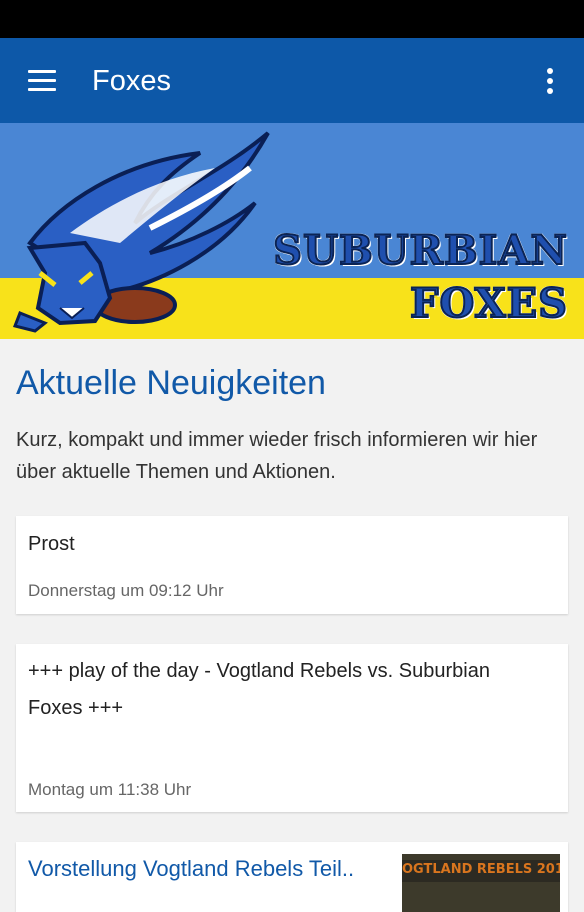 The height and width of the screenshot is (912, 584). Describe the element at coordinates (126, 590) in the screenshot. I see `news-date: Donnerstag um 09:12 Uhr` at that location.